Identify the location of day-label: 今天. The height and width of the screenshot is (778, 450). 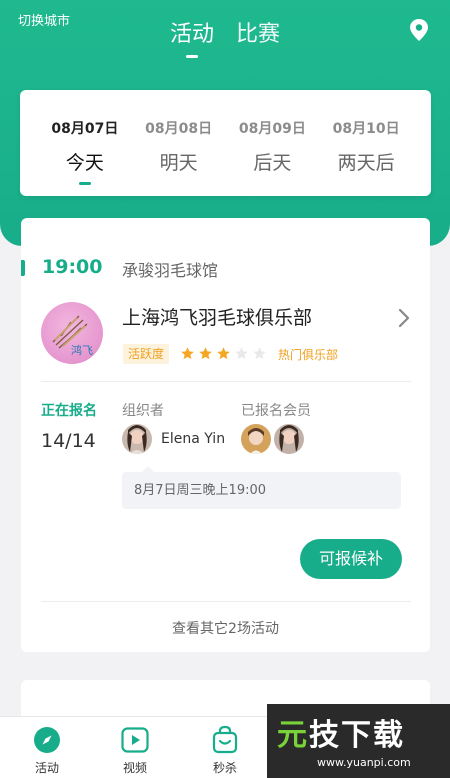
(84, 163).